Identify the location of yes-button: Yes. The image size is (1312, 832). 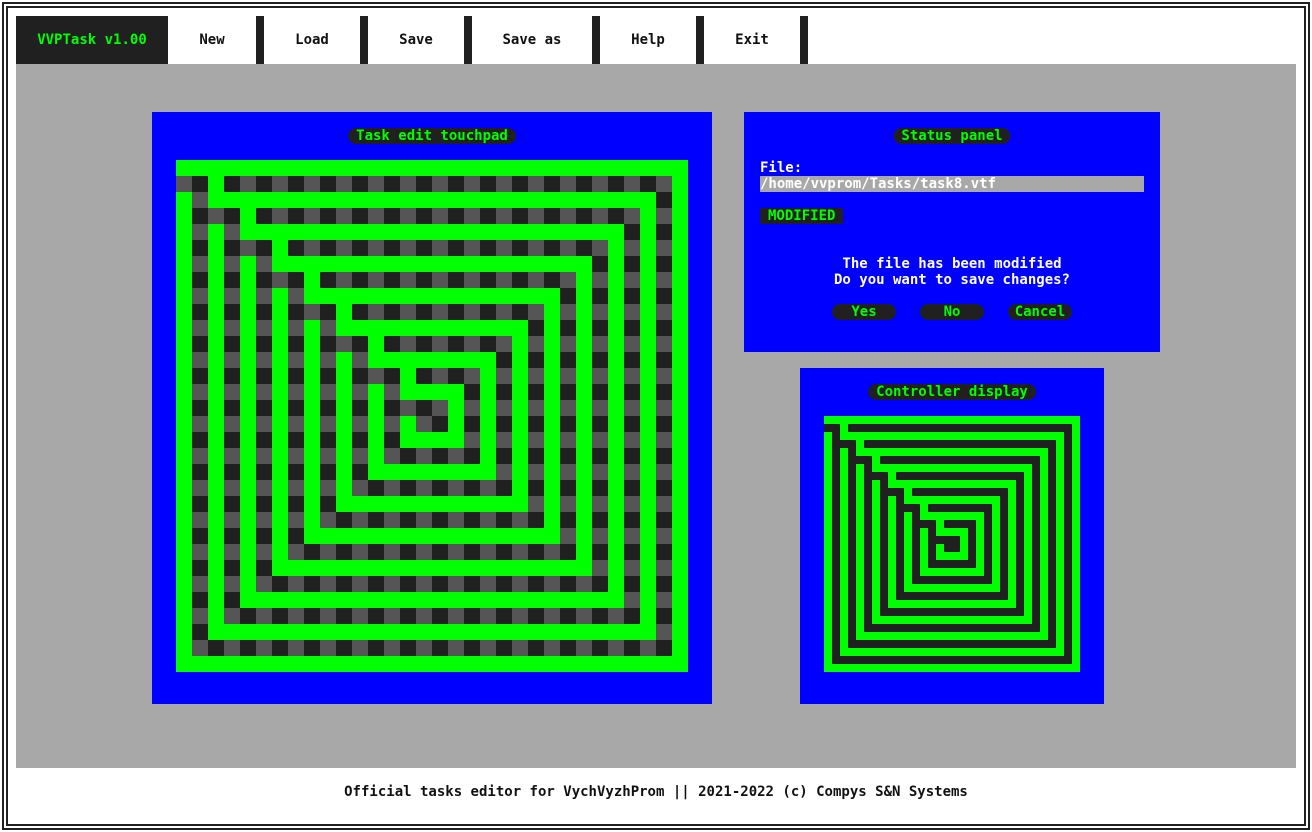
(864, 312).